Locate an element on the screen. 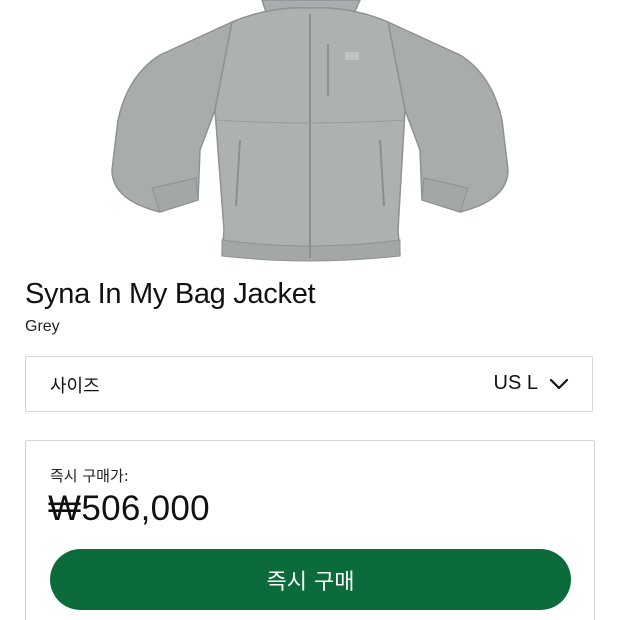  chevron-down-icon is located at coordinates (559, 384).